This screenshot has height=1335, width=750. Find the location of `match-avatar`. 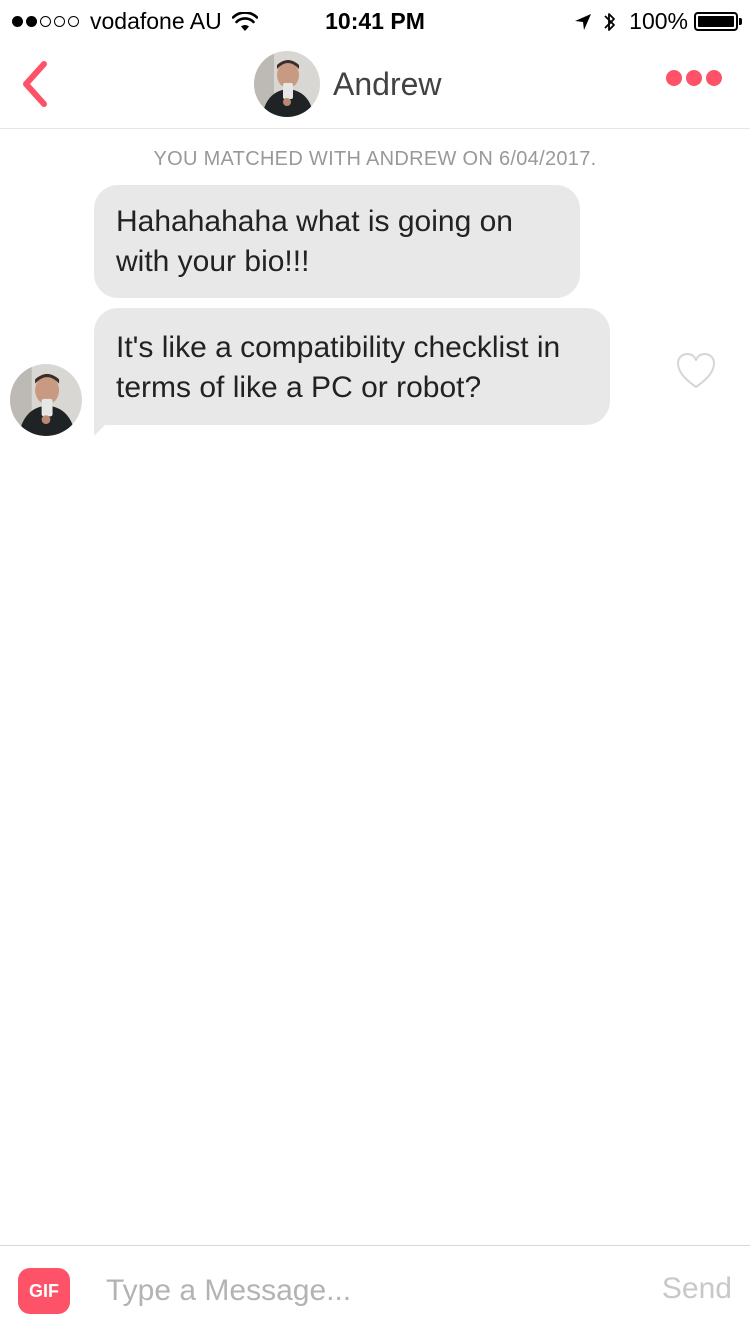

match-avatar is located at coordinates (287, 84).